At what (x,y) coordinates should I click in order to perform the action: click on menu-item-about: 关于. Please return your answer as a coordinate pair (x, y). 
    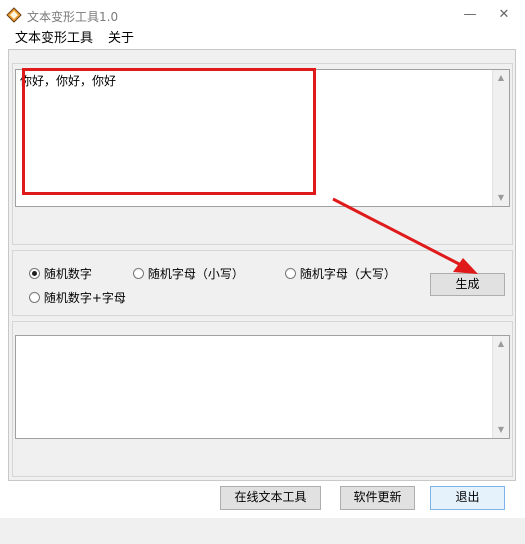
    Looking at the image, I should click on (121, 39).